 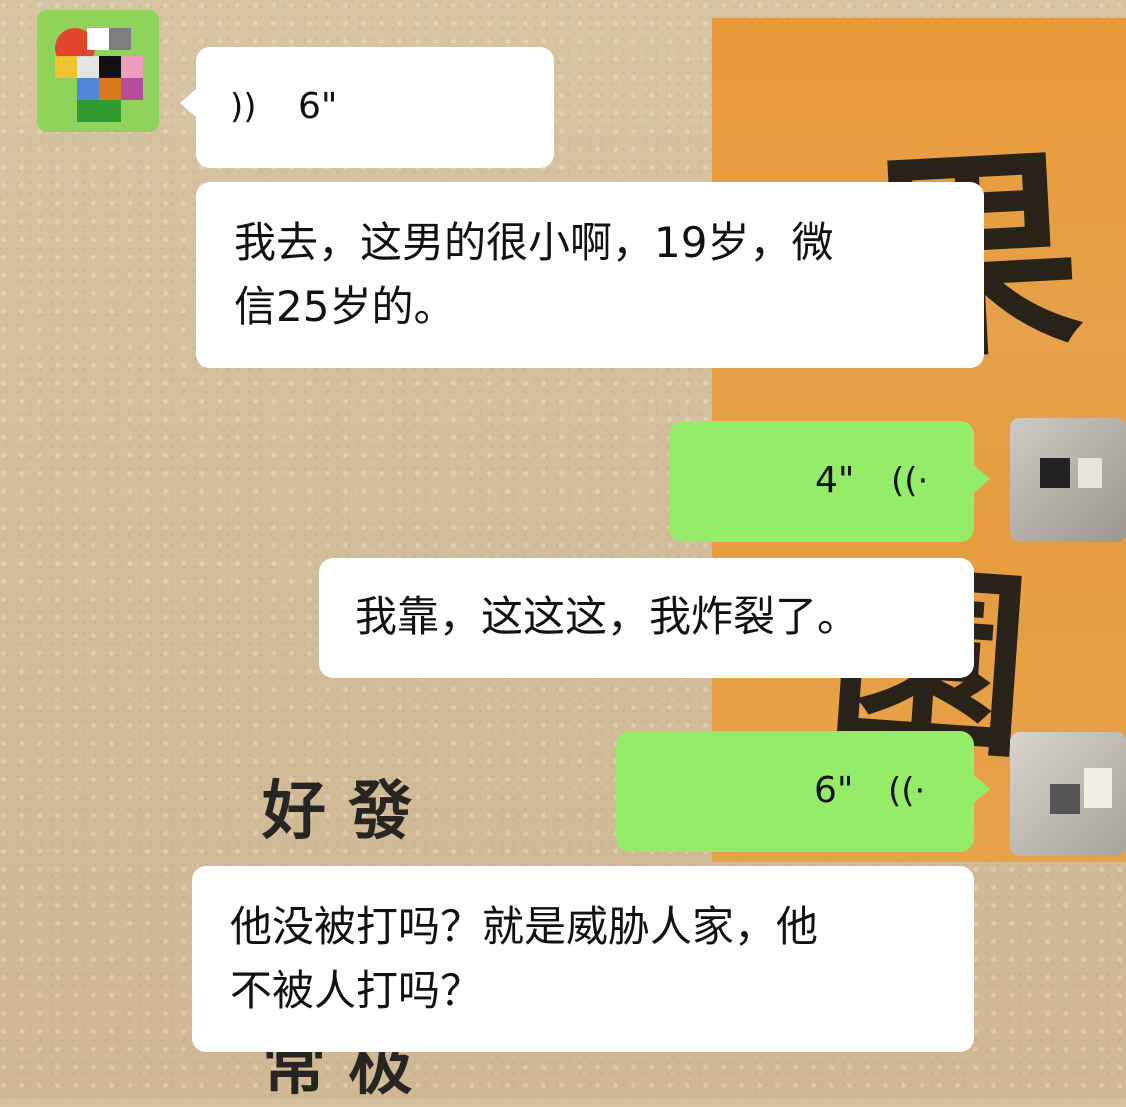 What do you see at coordinates (803, 791) in the screenshot?
I see `message-voice-right: 6" ((·` at bounding box center [803, 791].